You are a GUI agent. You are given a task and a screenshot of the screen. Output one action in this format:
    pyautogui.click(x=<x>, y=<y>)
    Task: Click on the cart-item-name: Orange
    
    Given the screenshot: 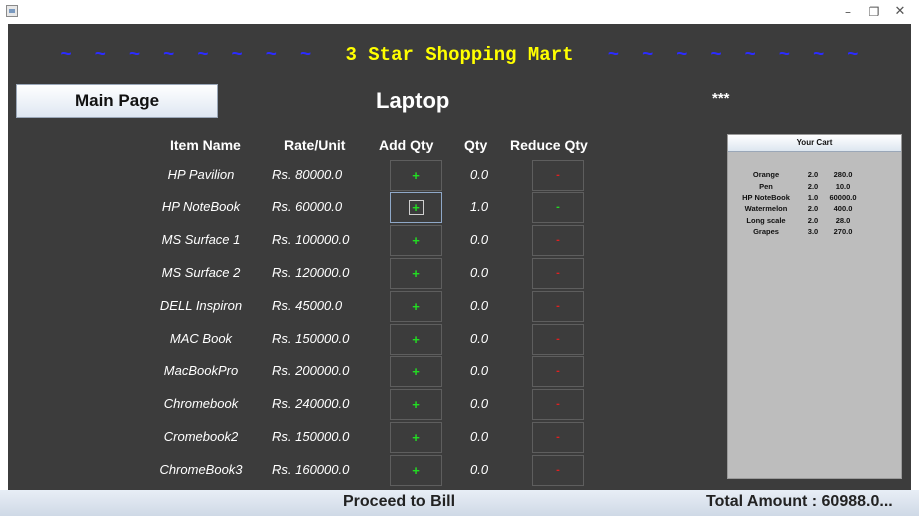 What is the action you would take?
    pyautogui.click(x=766, y=175)
    